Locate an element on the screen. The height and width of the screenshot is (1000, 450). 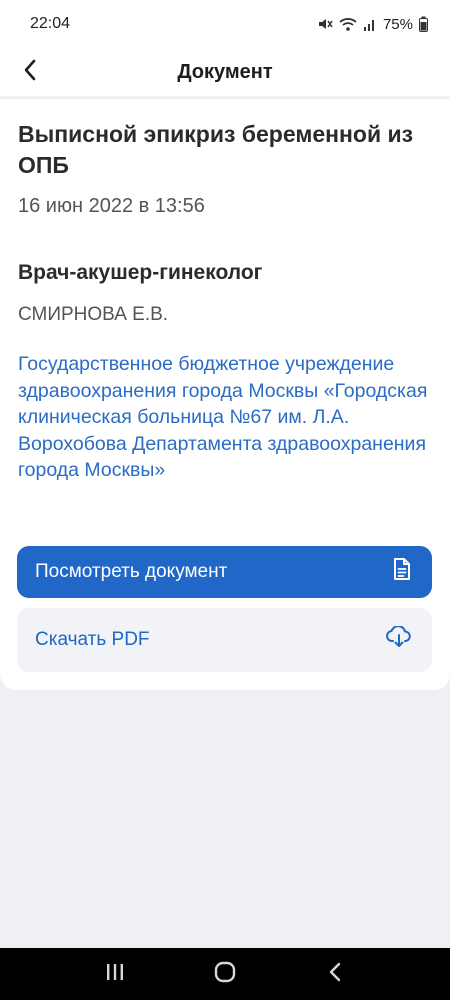
status-time: 22:04 is located at coordinates (50, 23).